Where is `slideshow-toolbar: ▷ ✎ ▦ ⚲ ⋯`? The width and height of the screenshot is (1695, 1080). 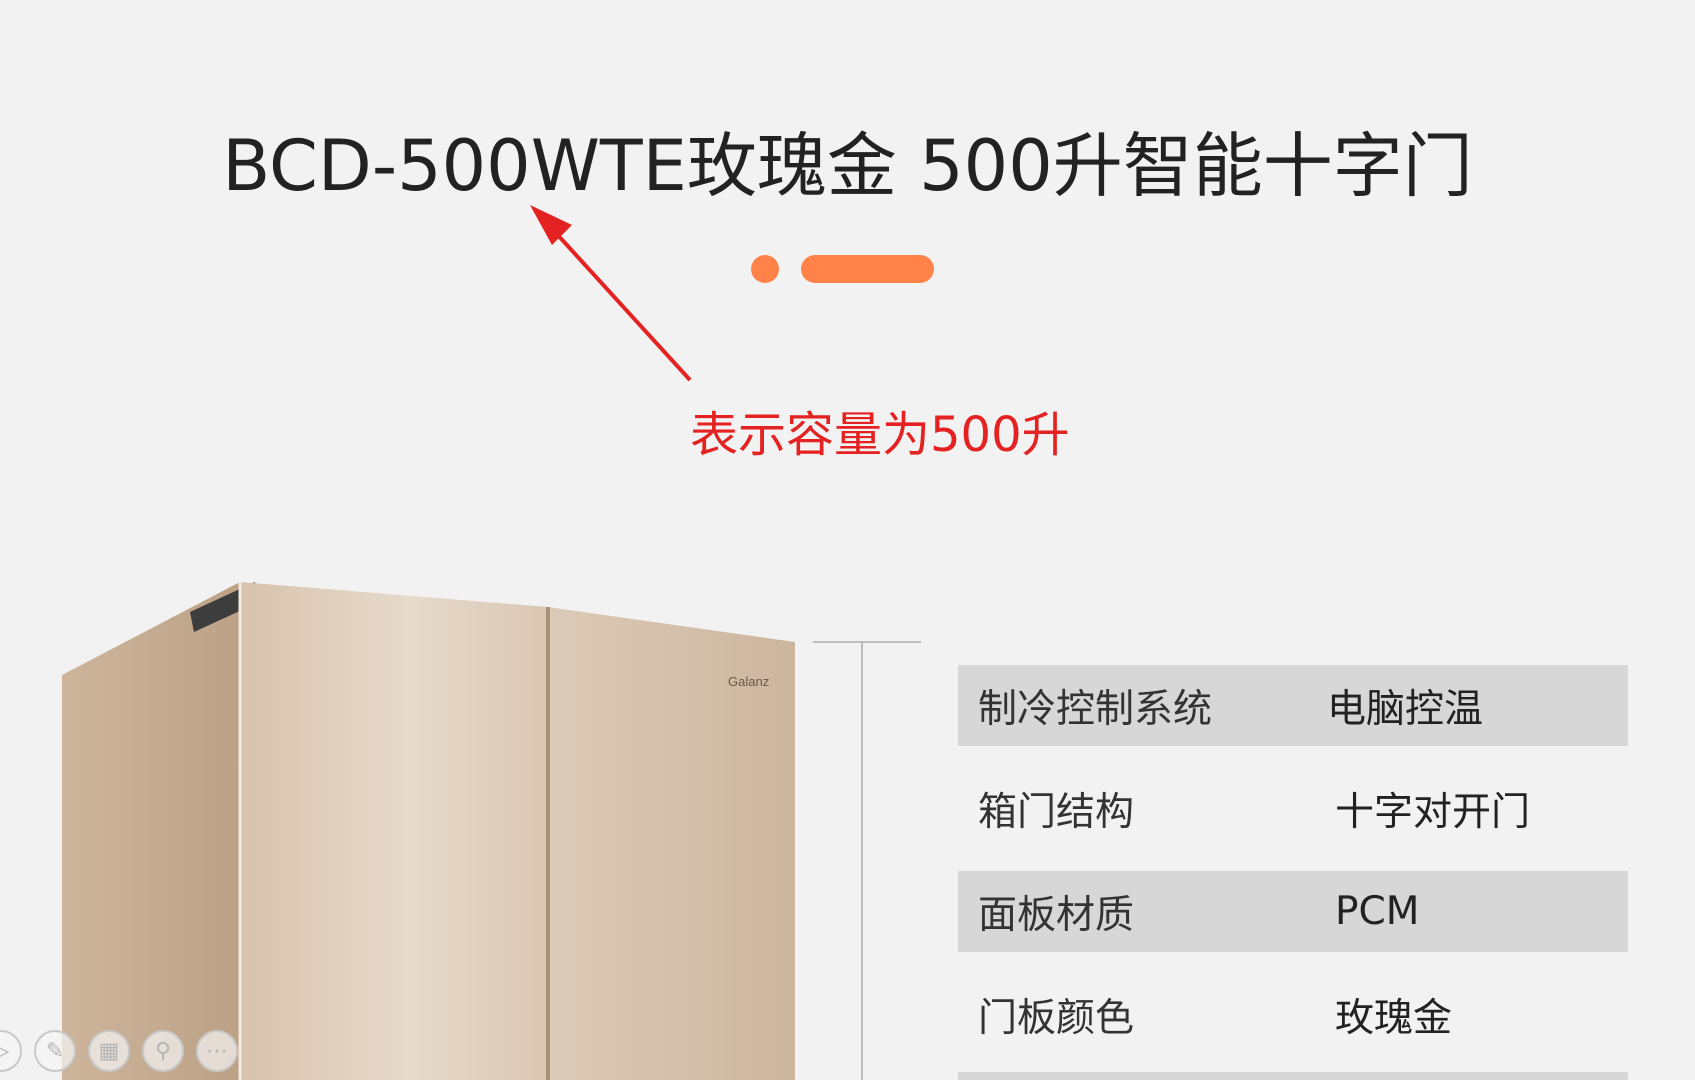
slideshow-toolbar: ▷ ✎ ▦ ⚲ ⋯ is located at coordinates (119, 1052).